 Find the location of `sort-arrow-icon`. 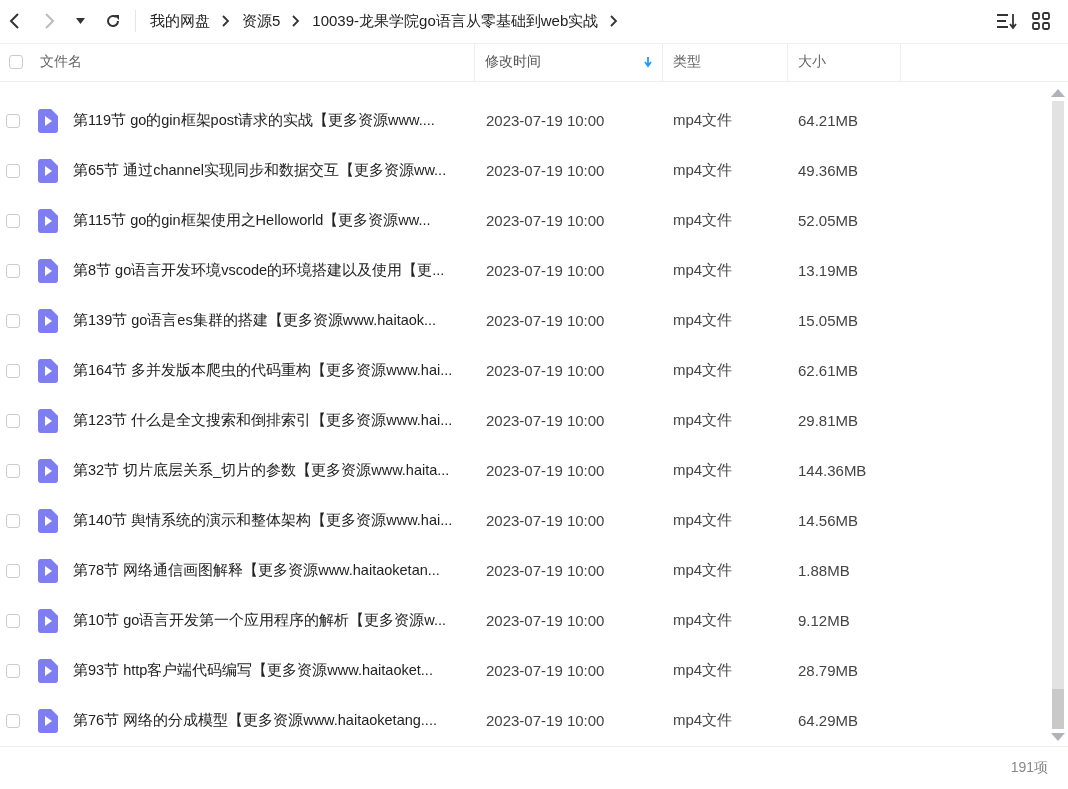

sort-arrow-icon is located at coordinates (648, 62).